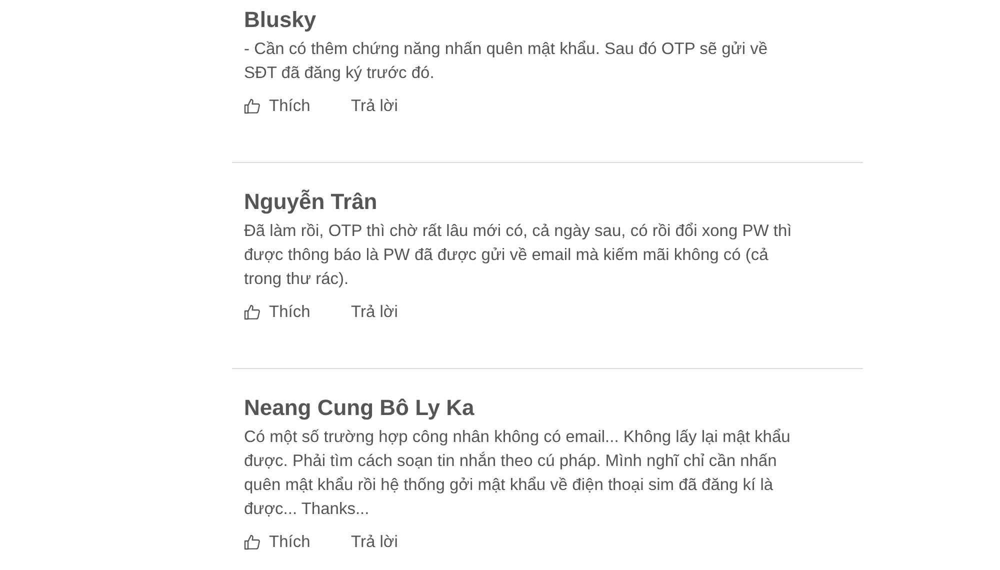 The height and width of the screenshot is (570, 1000). Describe the element at coordinates (518, 255) in the screenshot. I see `comment-text: Đã làm rồi, OTP thì chờ rất lâu mới có, cả ngày sau, có rồi đổi xong PW thì được thông báo là PW đã được gửi về email mà kiếm mãi không có (cả trong thư rác).` at that location.